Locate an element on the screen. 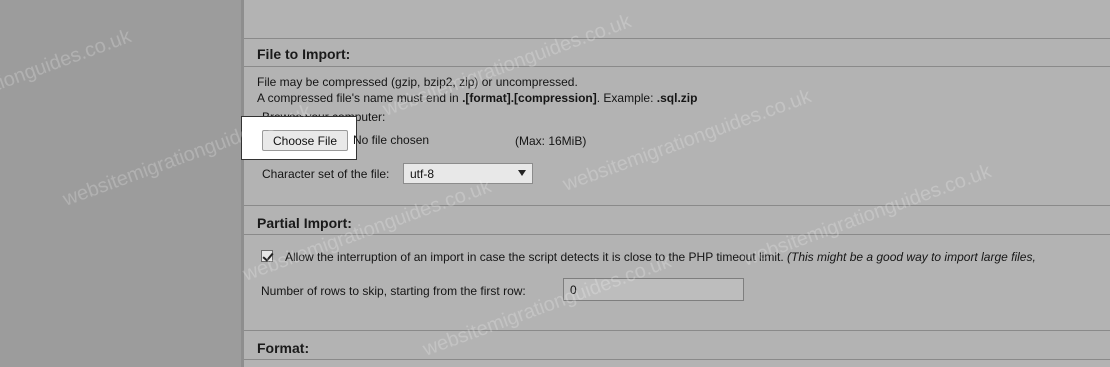 This screenshot has width=1110, height=367. charset-select: utf-8 is located at coordinates (468, 173).